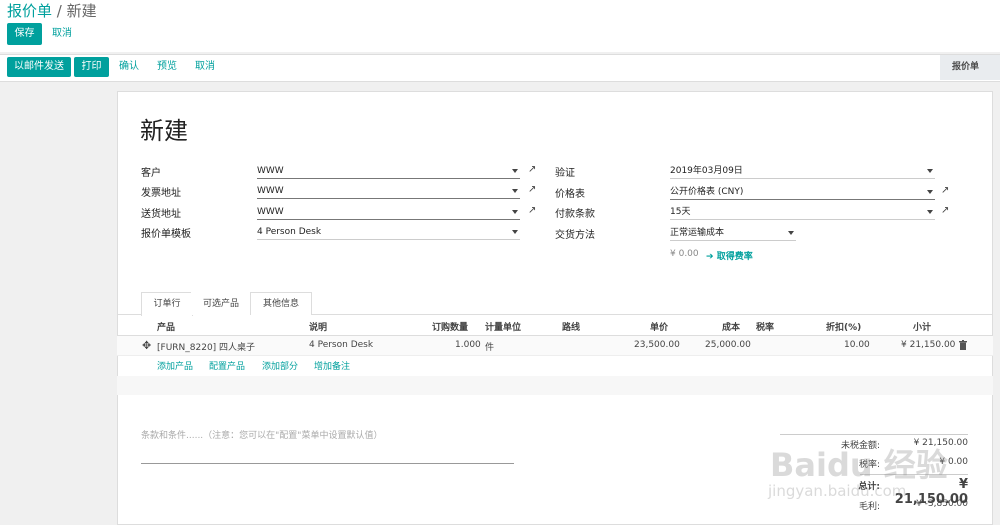 The width and height of the screenshot is (1000, 525). What do you see at coordinates (388, 191) in the screenshot?
I see `invoice-address-field: WWW` at bounding box center [388, 191].